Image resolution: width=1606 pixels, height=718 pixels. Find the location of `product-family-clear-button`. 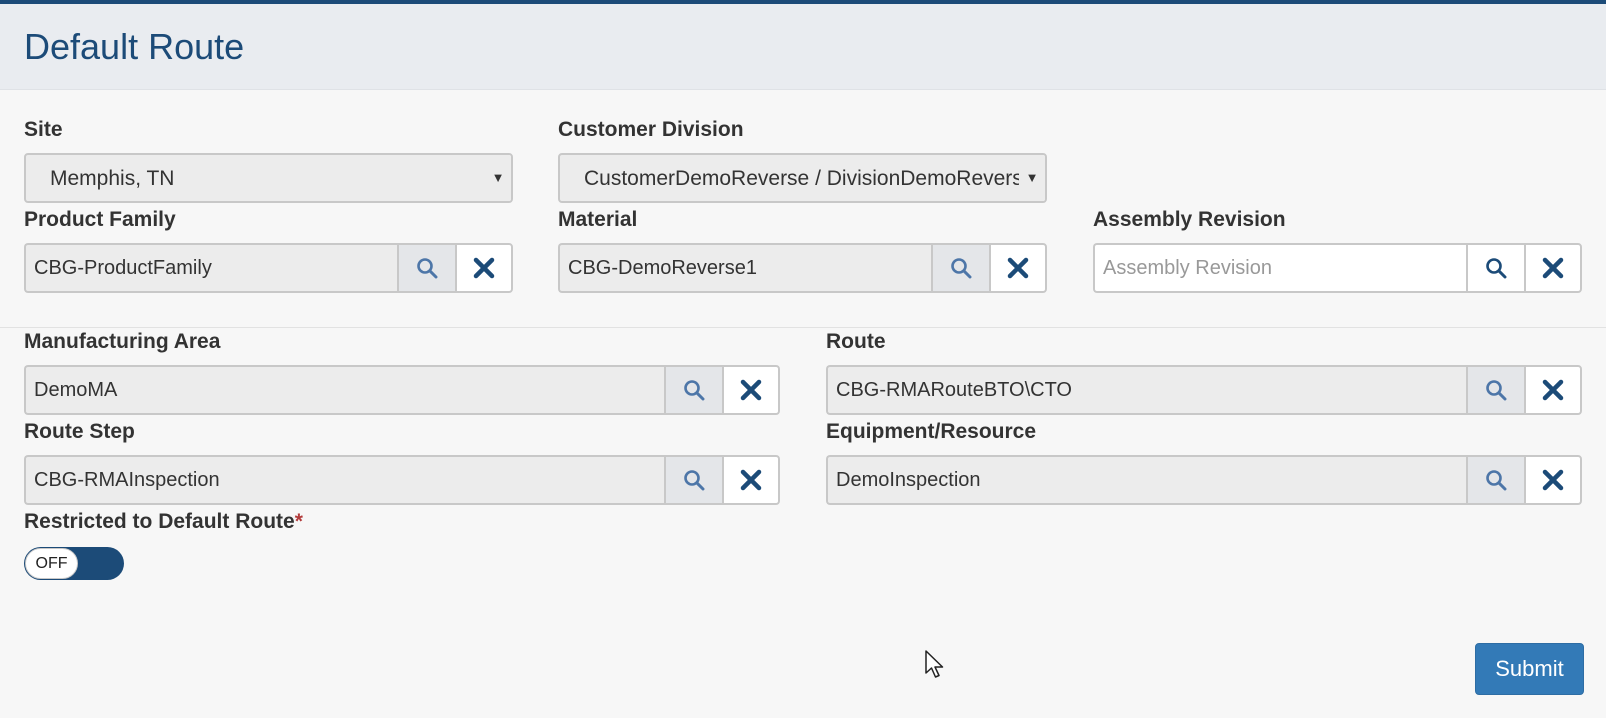

product-family-clear-button is located at coordinates (484, 268).